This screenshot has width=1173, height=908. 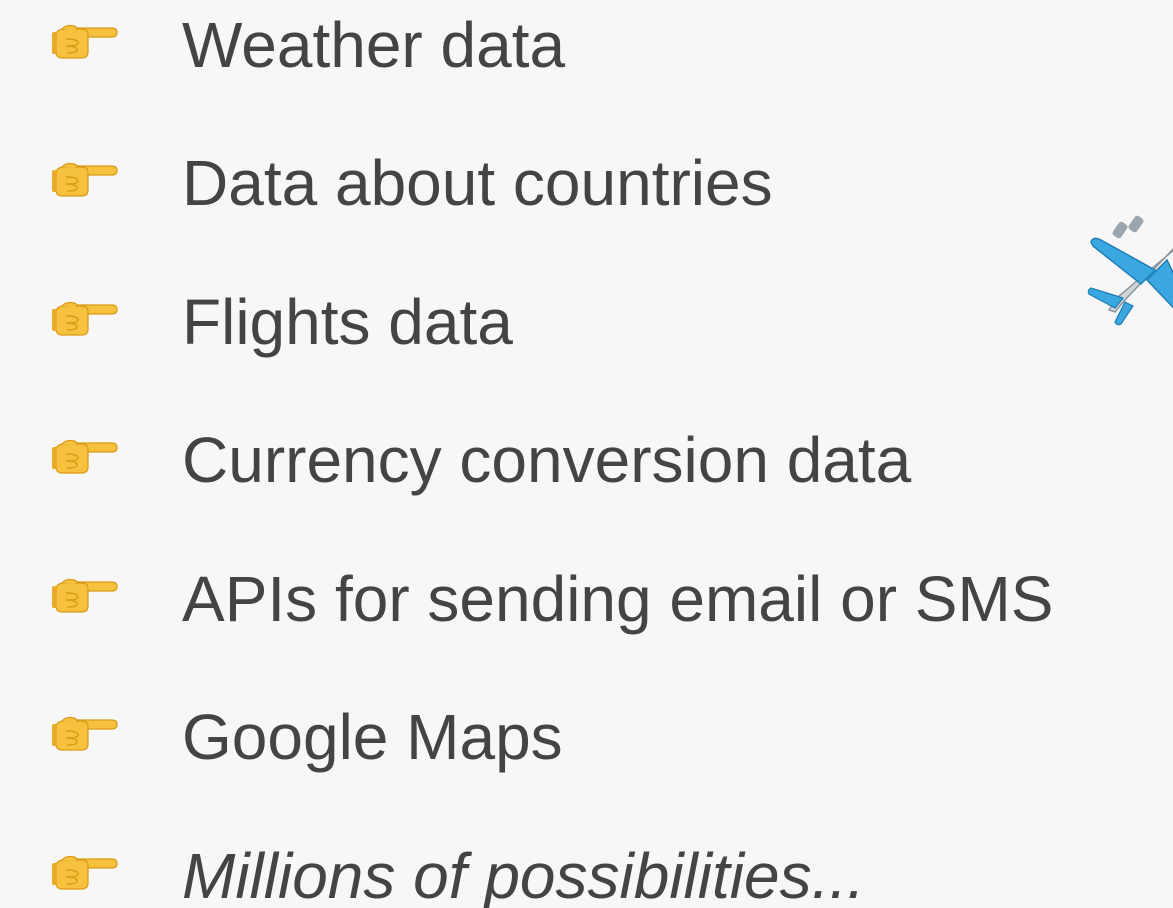 What do you see at coordinates (477, 183) in the screenshot?
I see `item-label: Data about countries` at bounding box center [477, 183].